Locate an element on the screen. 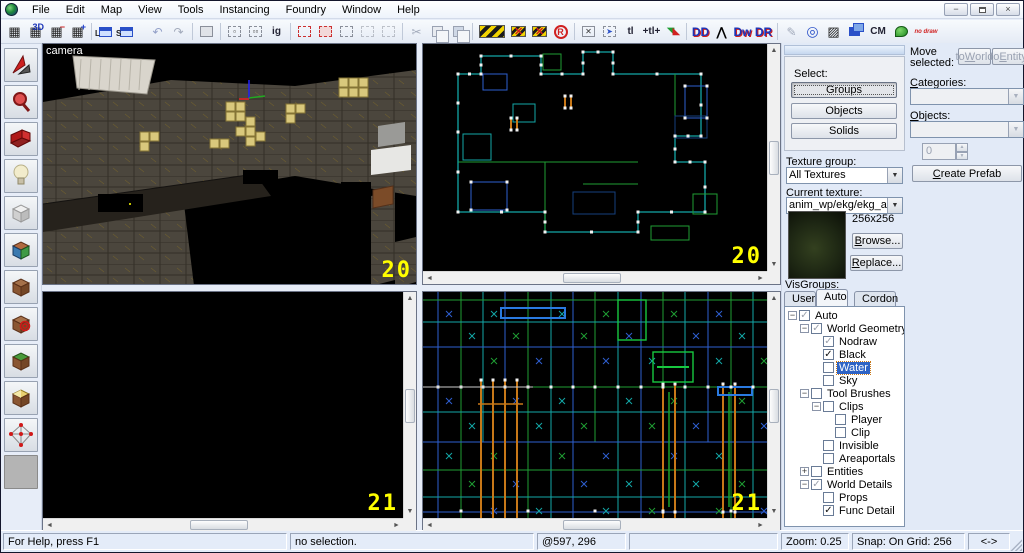 The height and width of the screenshot is (553, 1024). tree-row-player: Player is located at coordinates (844, 419).